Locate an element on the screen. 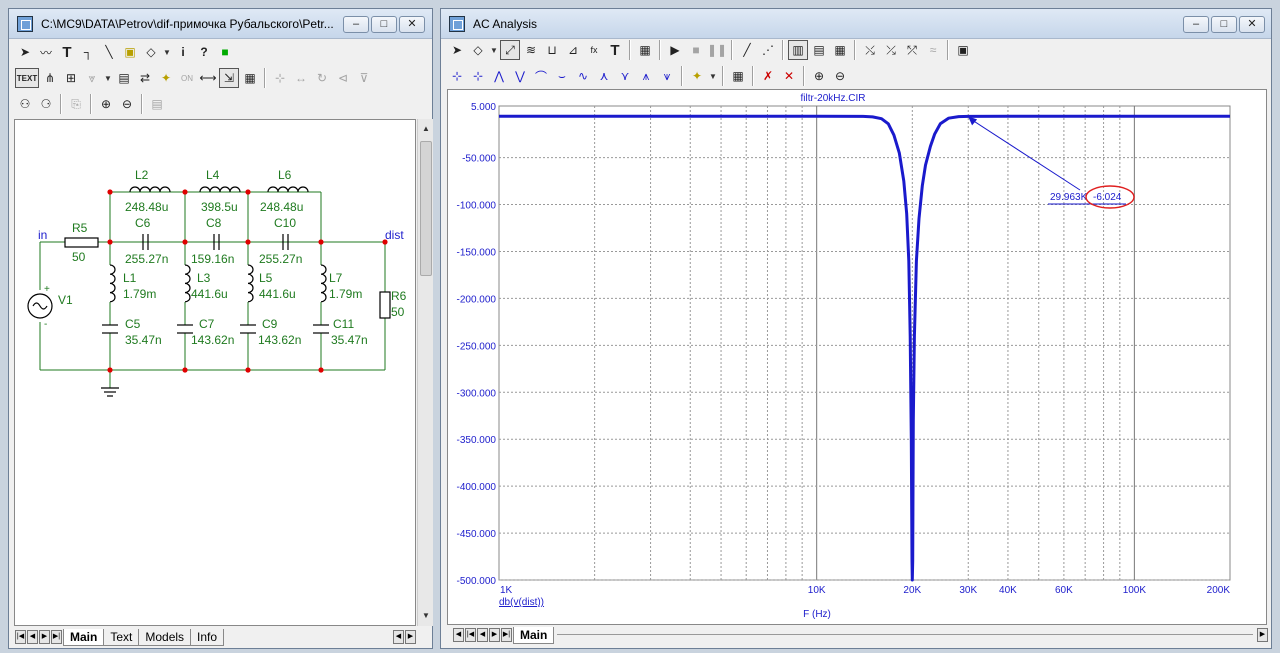 Image resolution: width=1280 pixels, height=653 pixels. table-view-icon: ▦ is located at coordinates (738, 76).